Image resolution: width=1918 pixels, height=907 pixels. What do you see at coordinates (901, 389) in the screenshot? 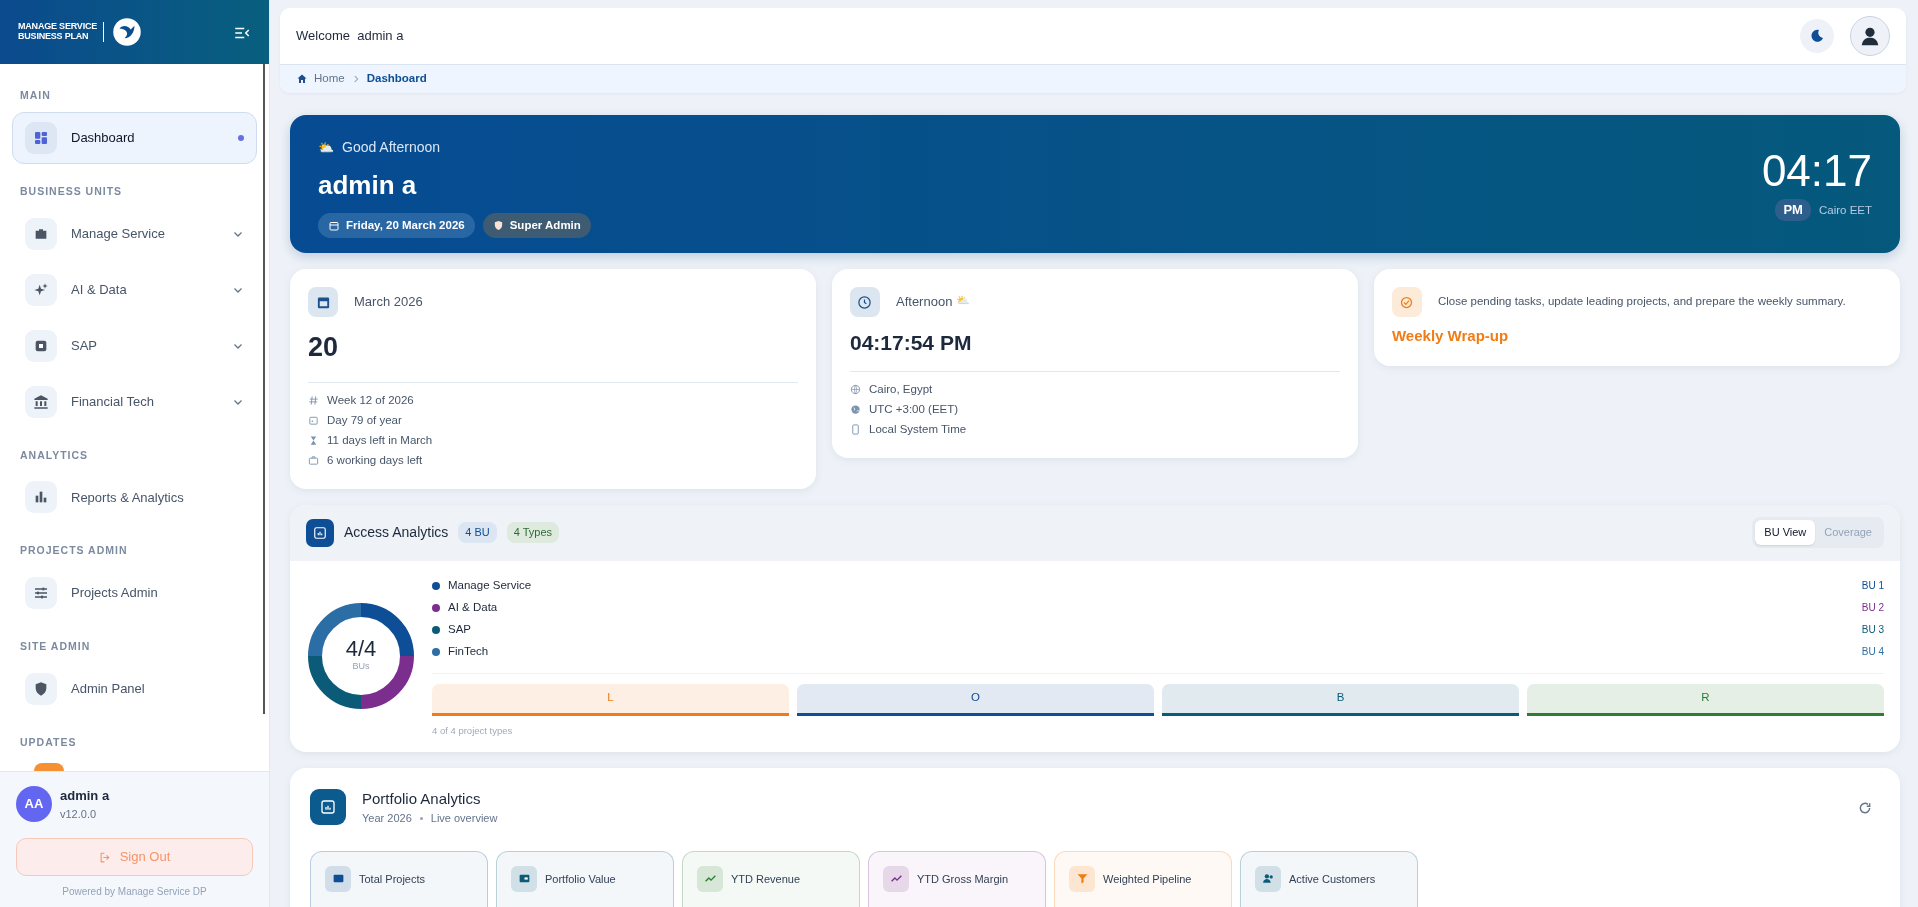
I see `info-text: Cairo, Egypt` at bounding box center [901, 389].